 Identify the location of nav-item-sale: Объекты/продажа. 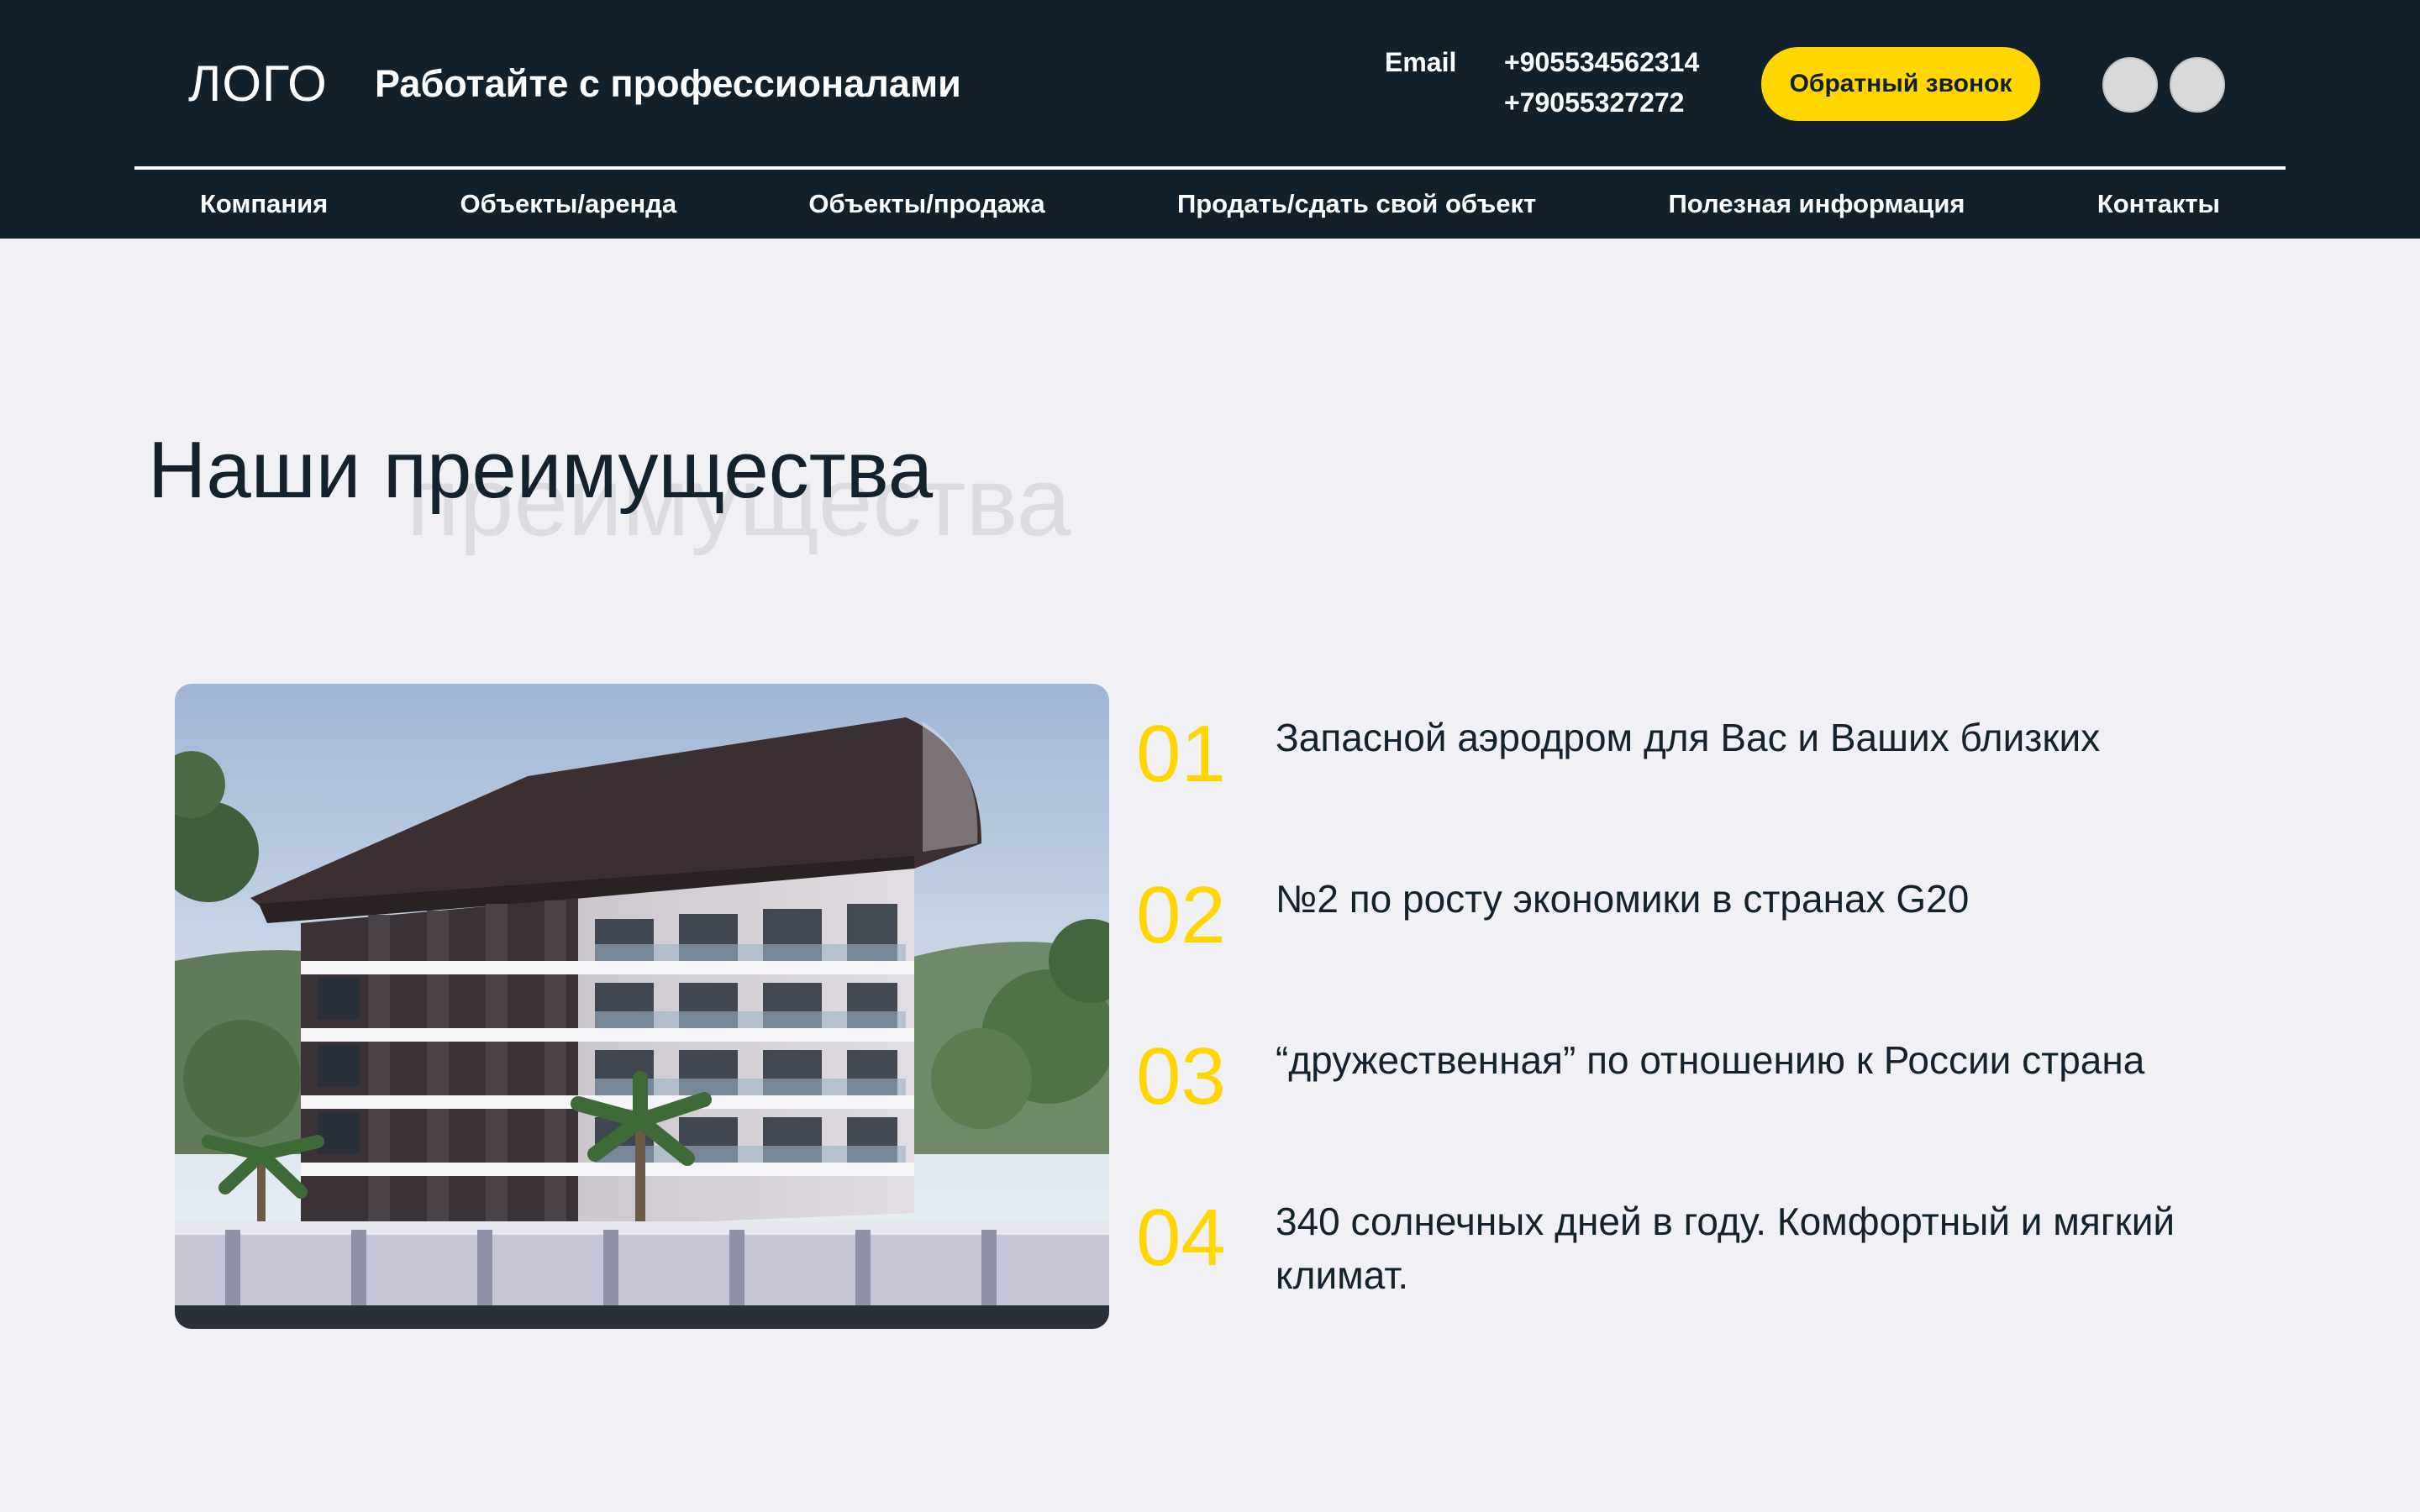
(926, 204).